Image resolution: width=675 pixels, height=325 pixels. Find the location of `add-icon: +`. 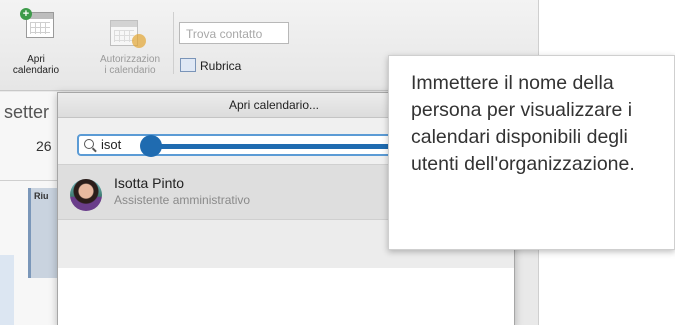

add-icon: + is located at coordinates (26, 14).